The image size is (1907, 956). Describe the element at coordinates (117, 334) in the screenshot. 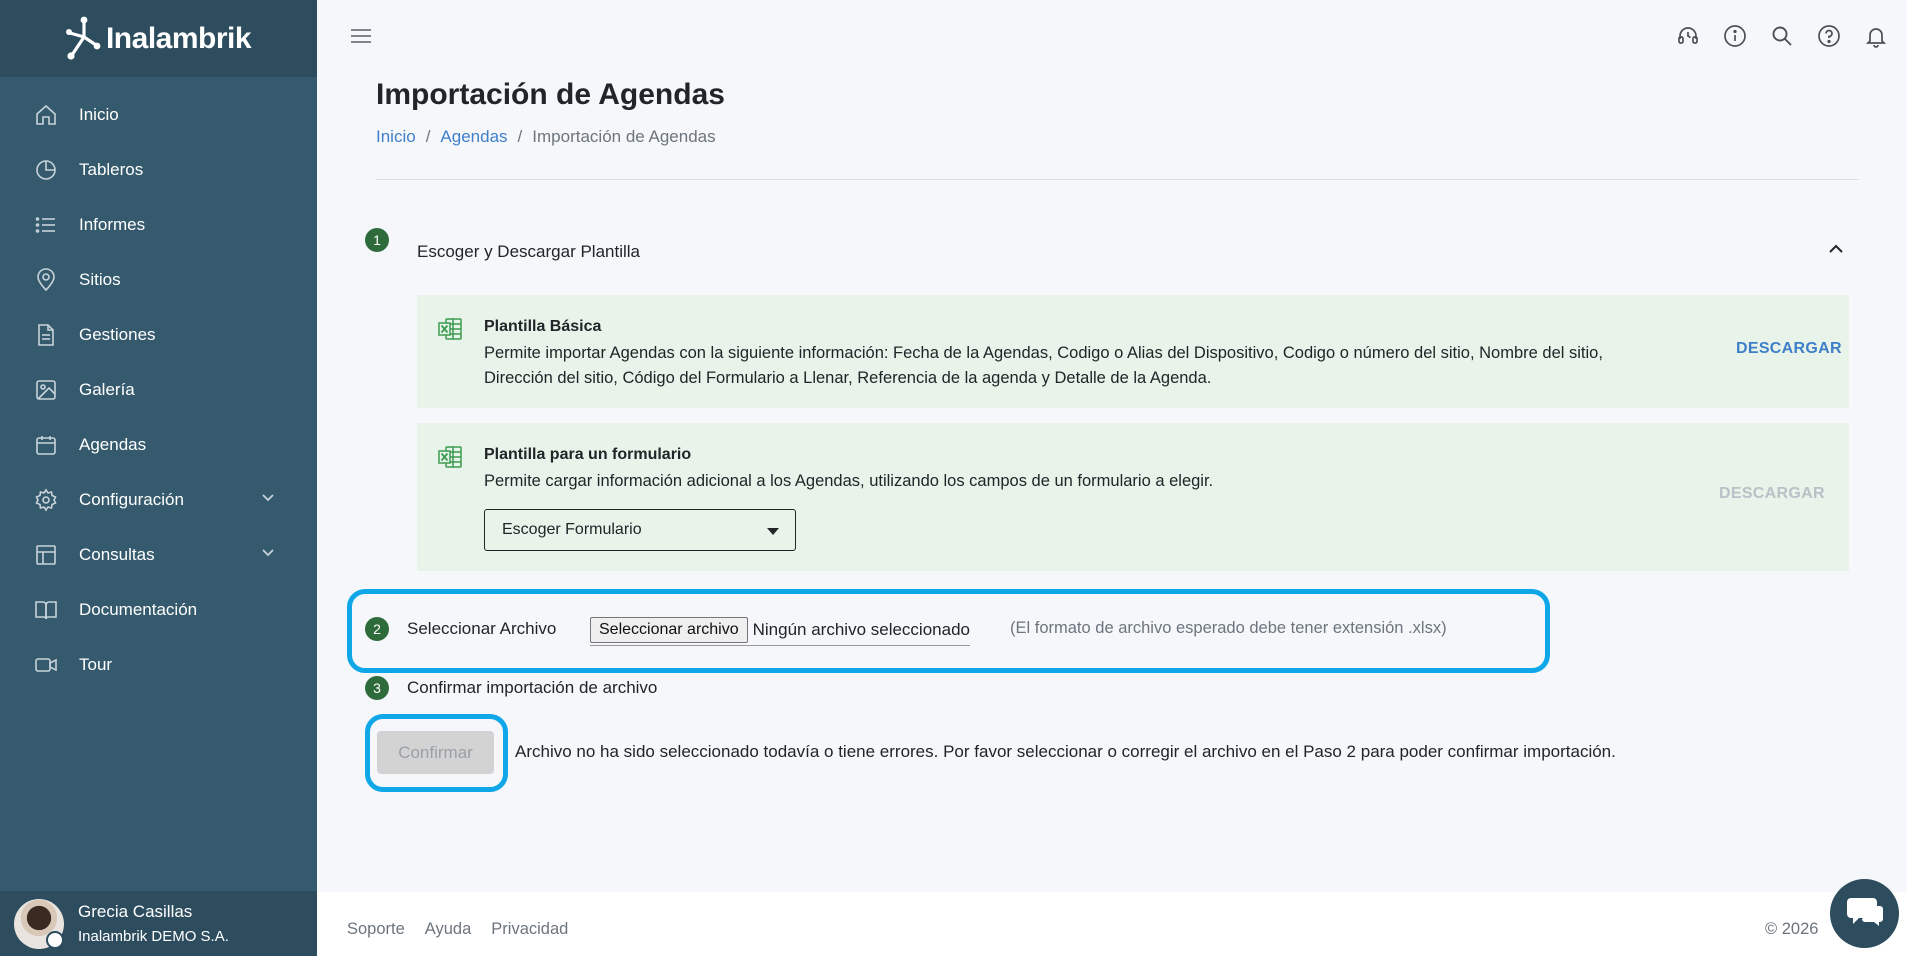

I see `sidebar-item-label: Gestiones` at that location.